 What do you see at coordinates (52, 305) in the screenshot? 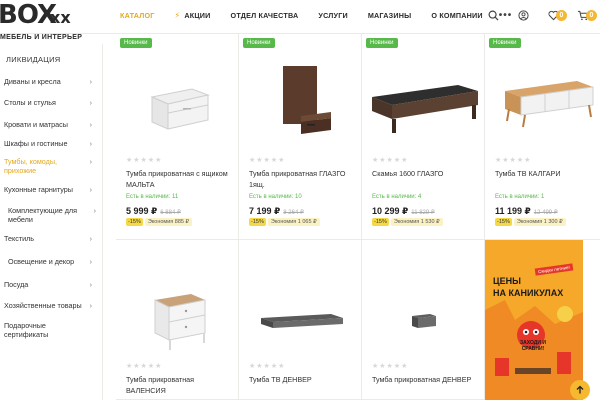
I see `sidebar-item-household: Хозяйственные товары ›` at bounding box center [52, 305].